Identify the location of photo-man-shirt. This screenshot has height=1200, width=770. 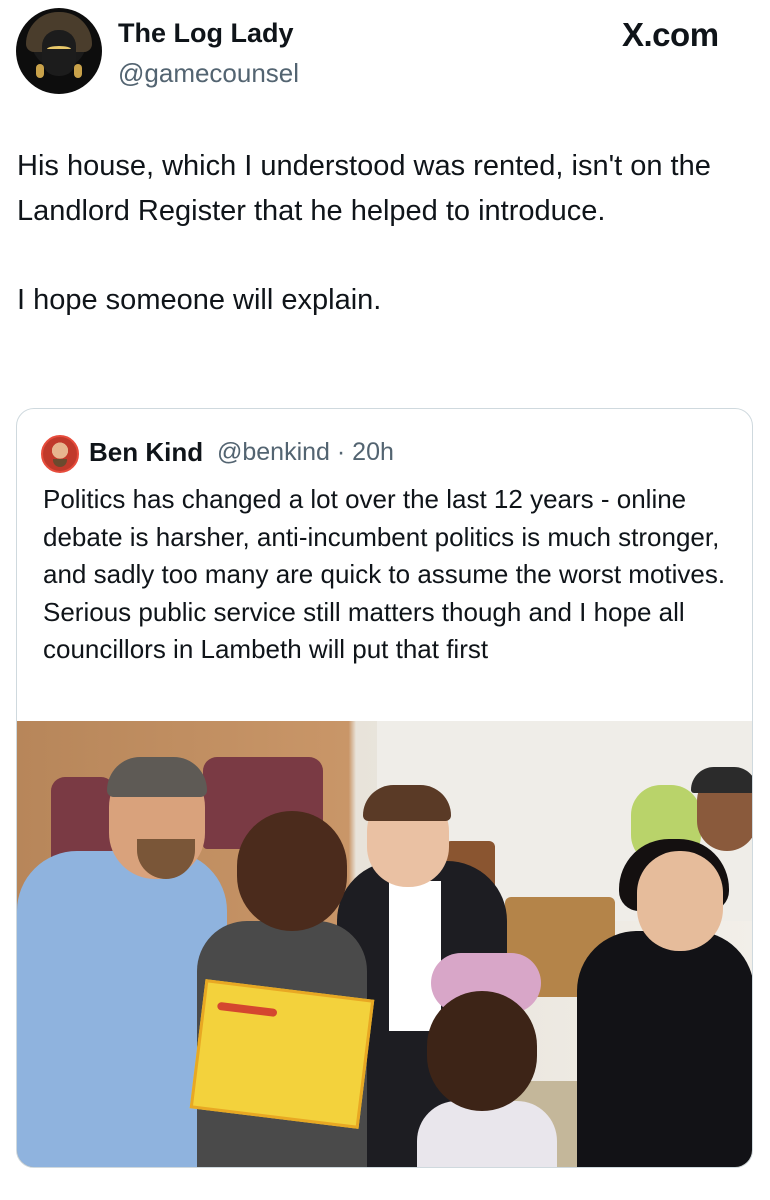
(122, 1009).